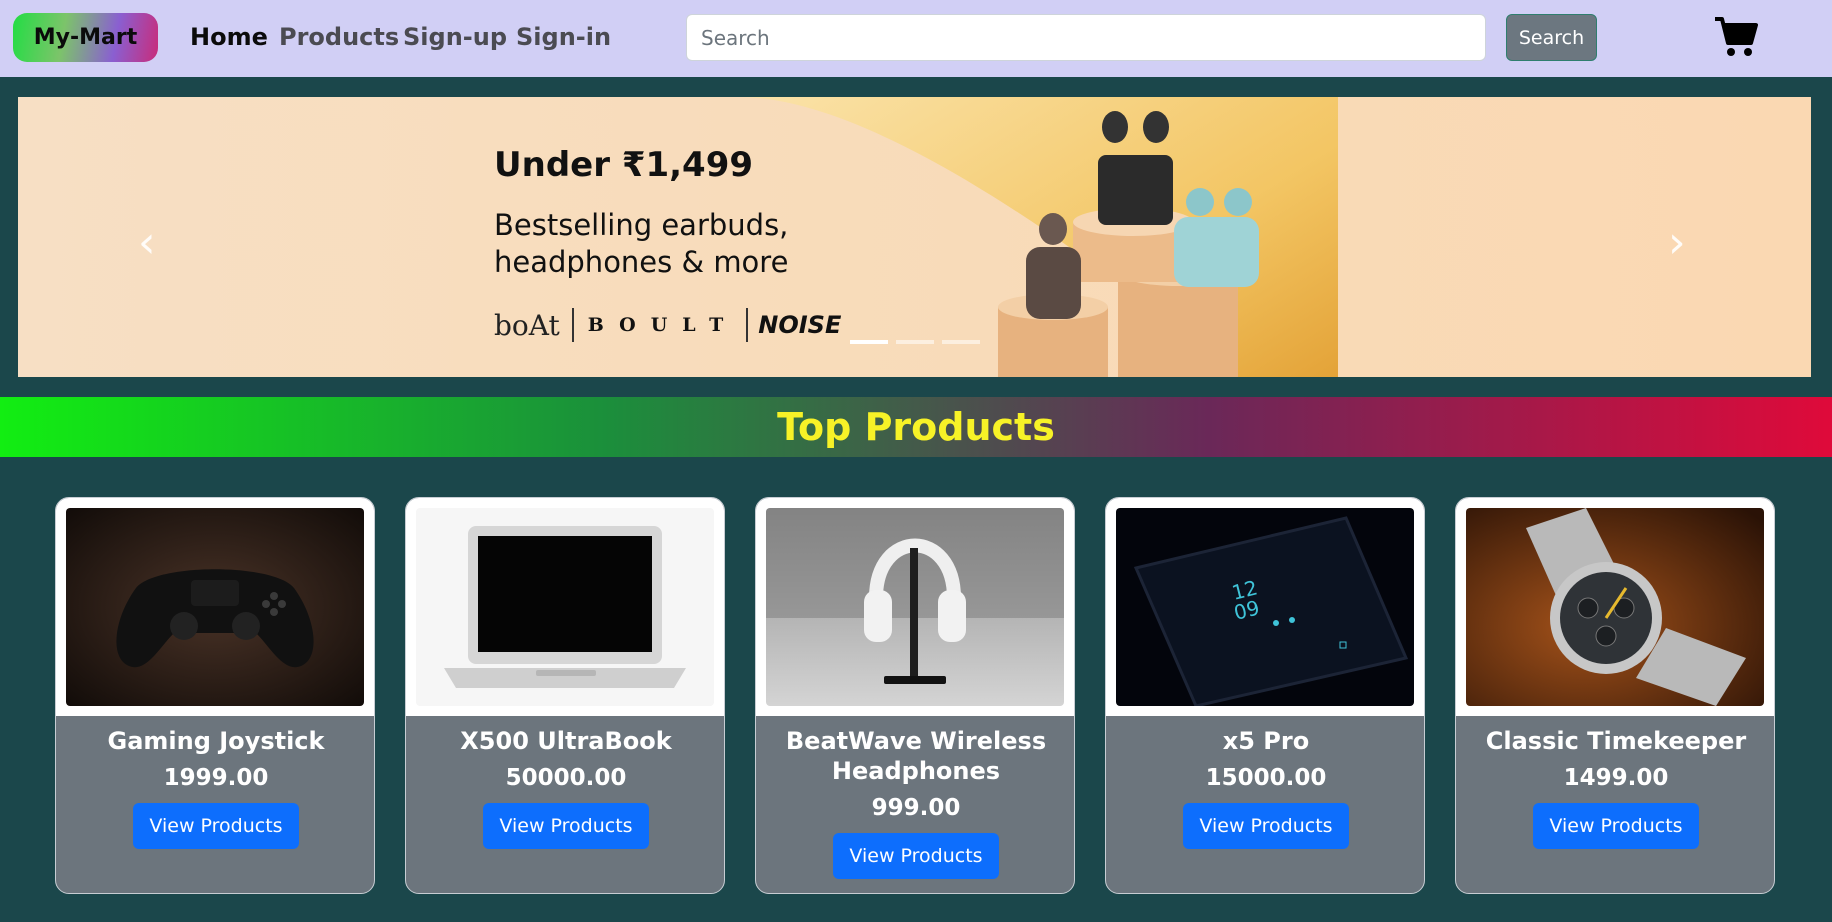 The height and width of the screenshot is (922, 1832). I want to click on product-price: 999.00, so click(916, 808).